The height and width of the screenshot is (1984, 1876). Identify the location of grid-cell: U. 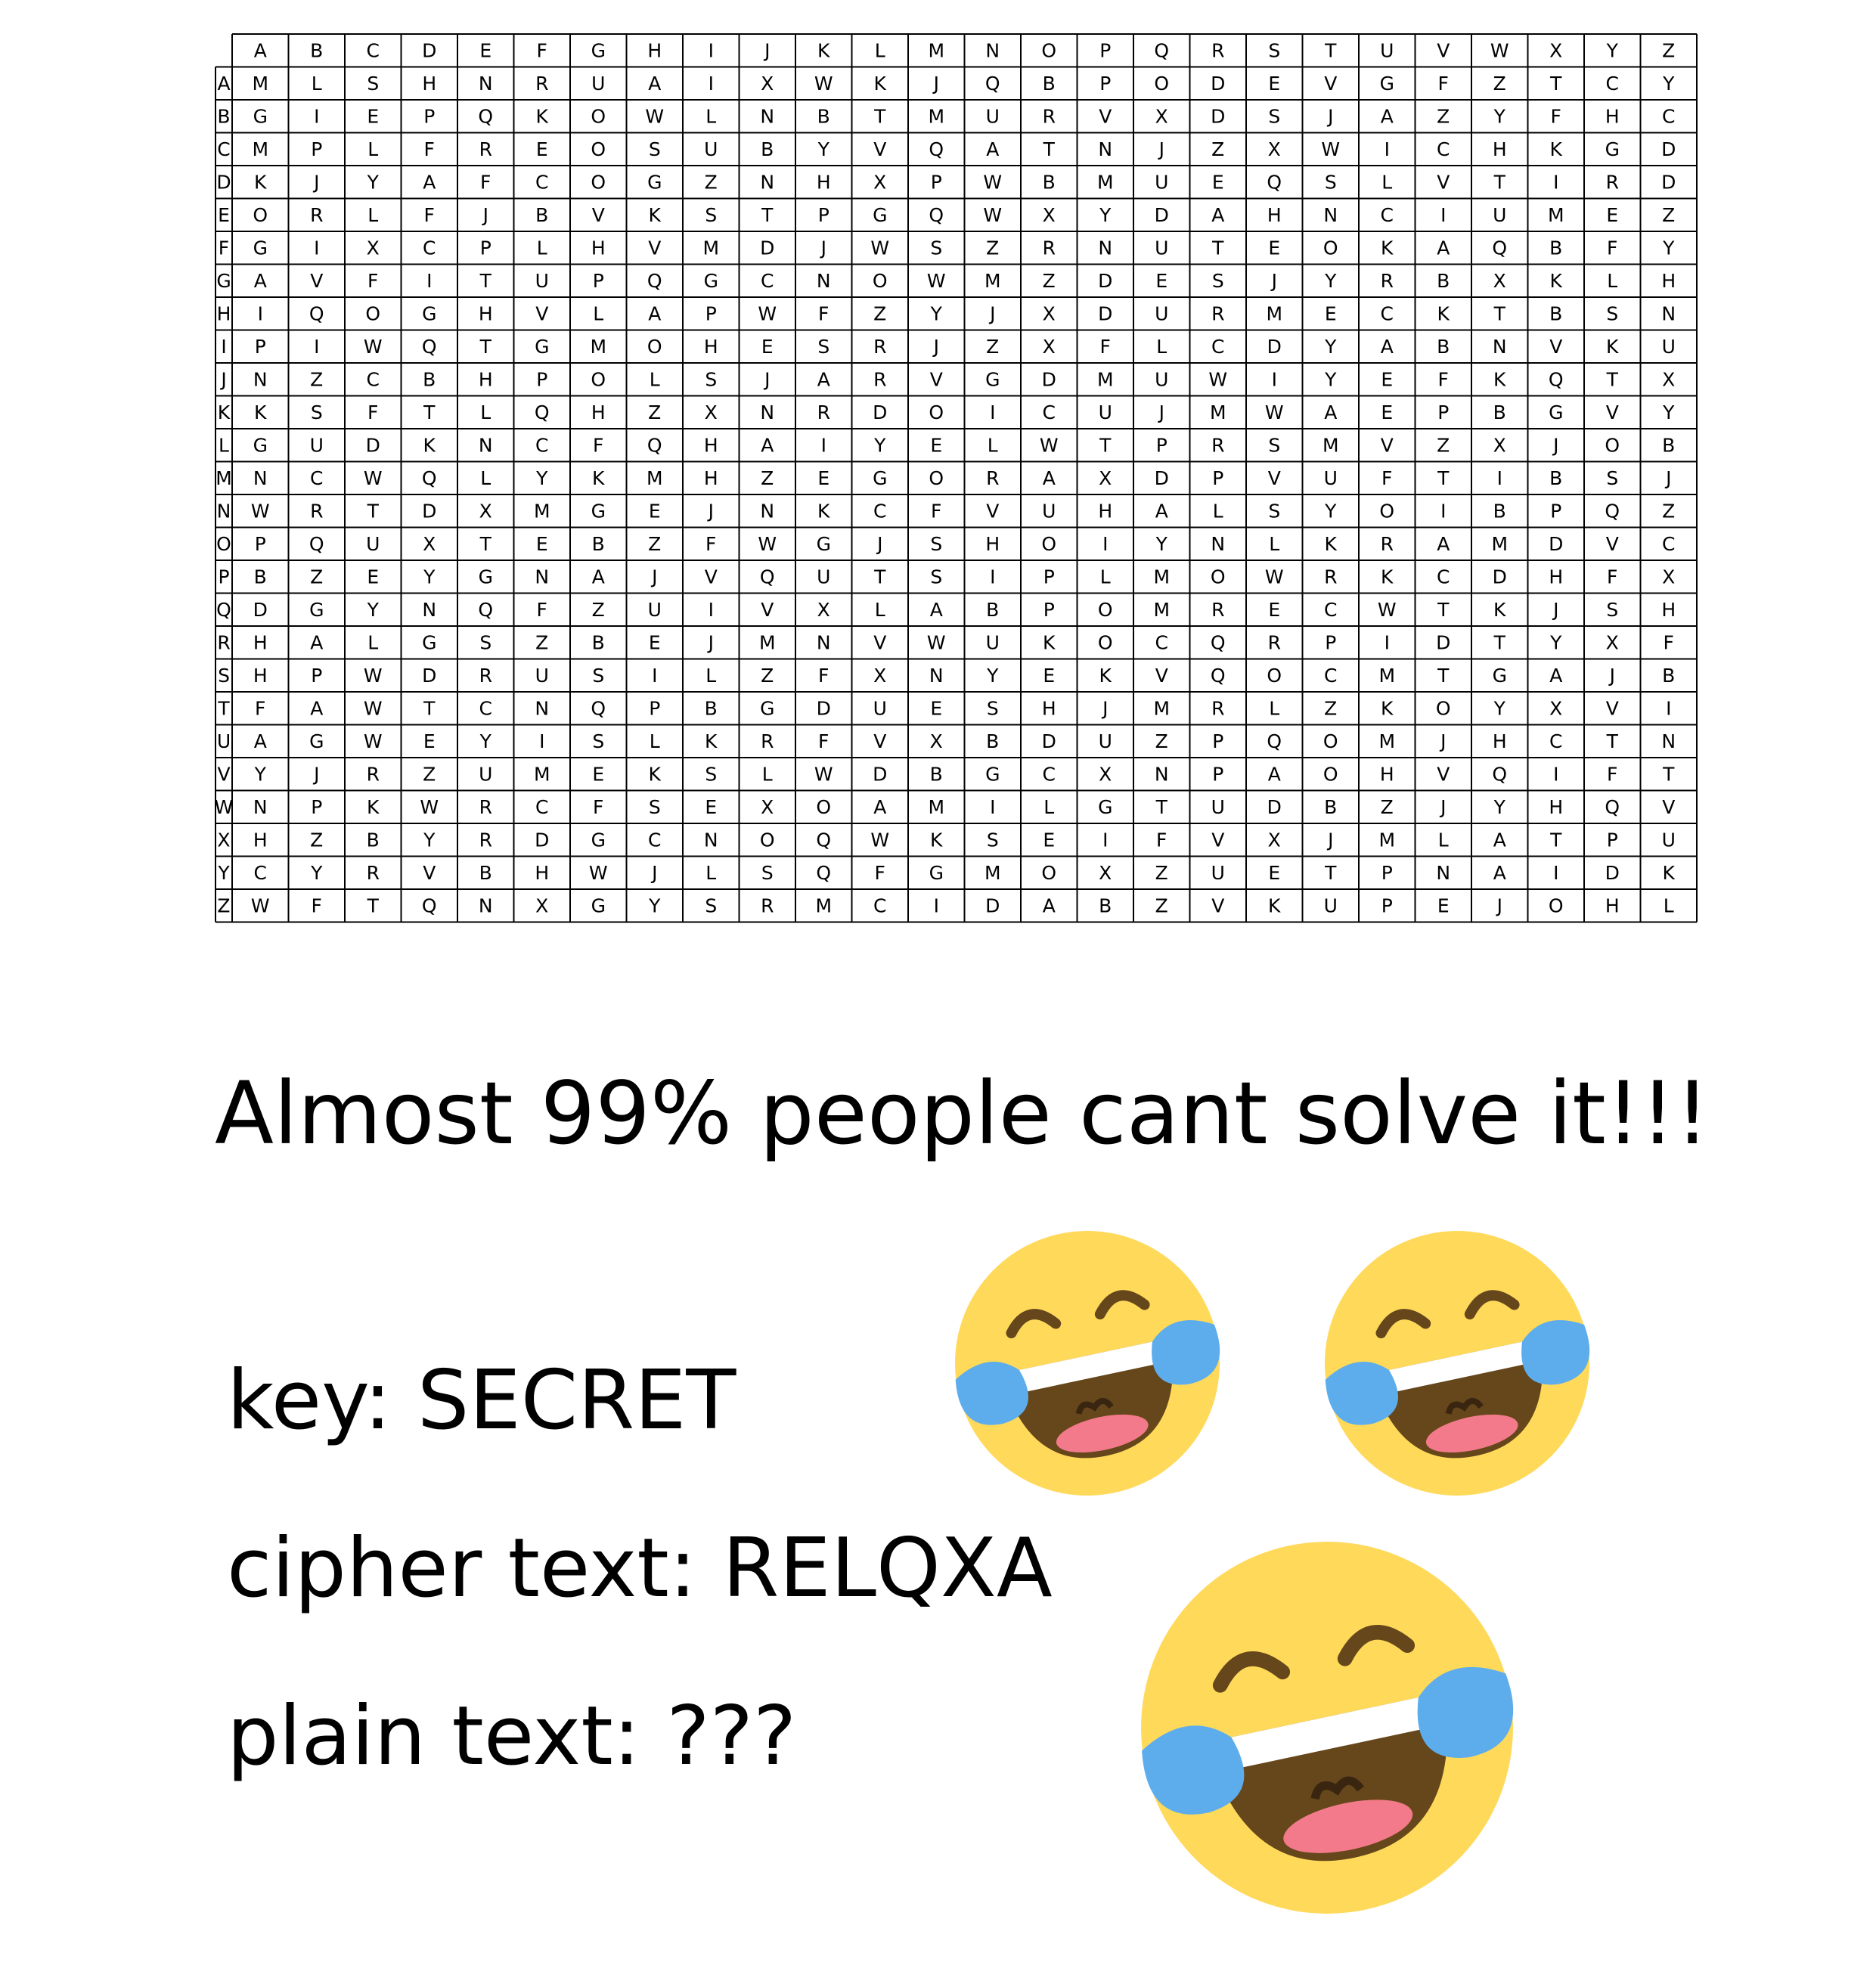
(1161, 313).